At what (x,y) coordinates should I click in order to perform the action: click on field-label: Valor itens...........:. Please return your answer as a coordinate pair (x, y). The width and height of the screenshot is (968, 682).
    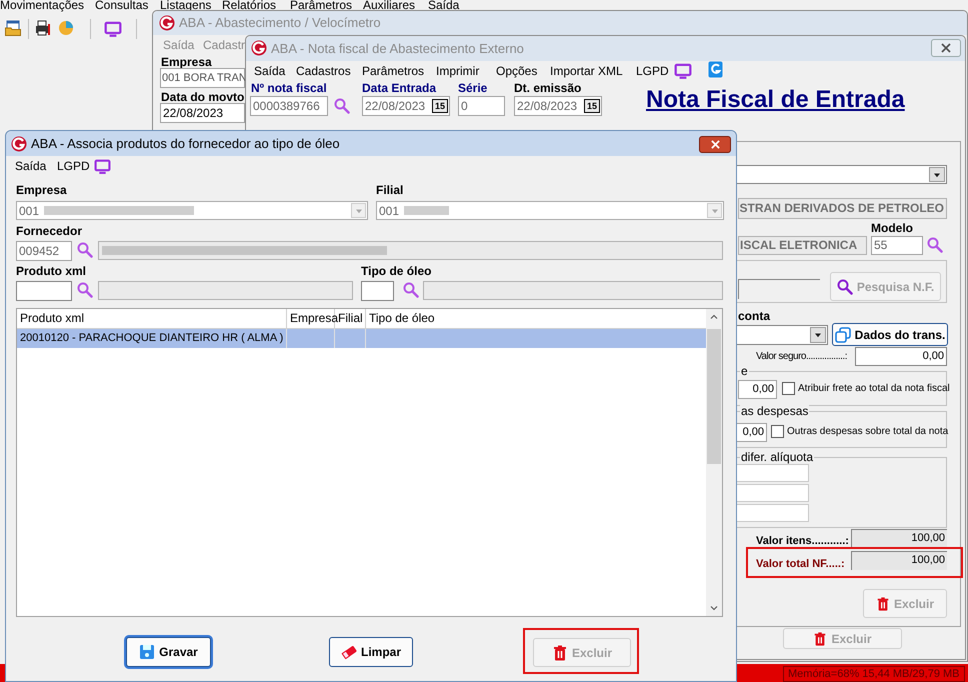
    Looking at the image, I should click on (802, 541).